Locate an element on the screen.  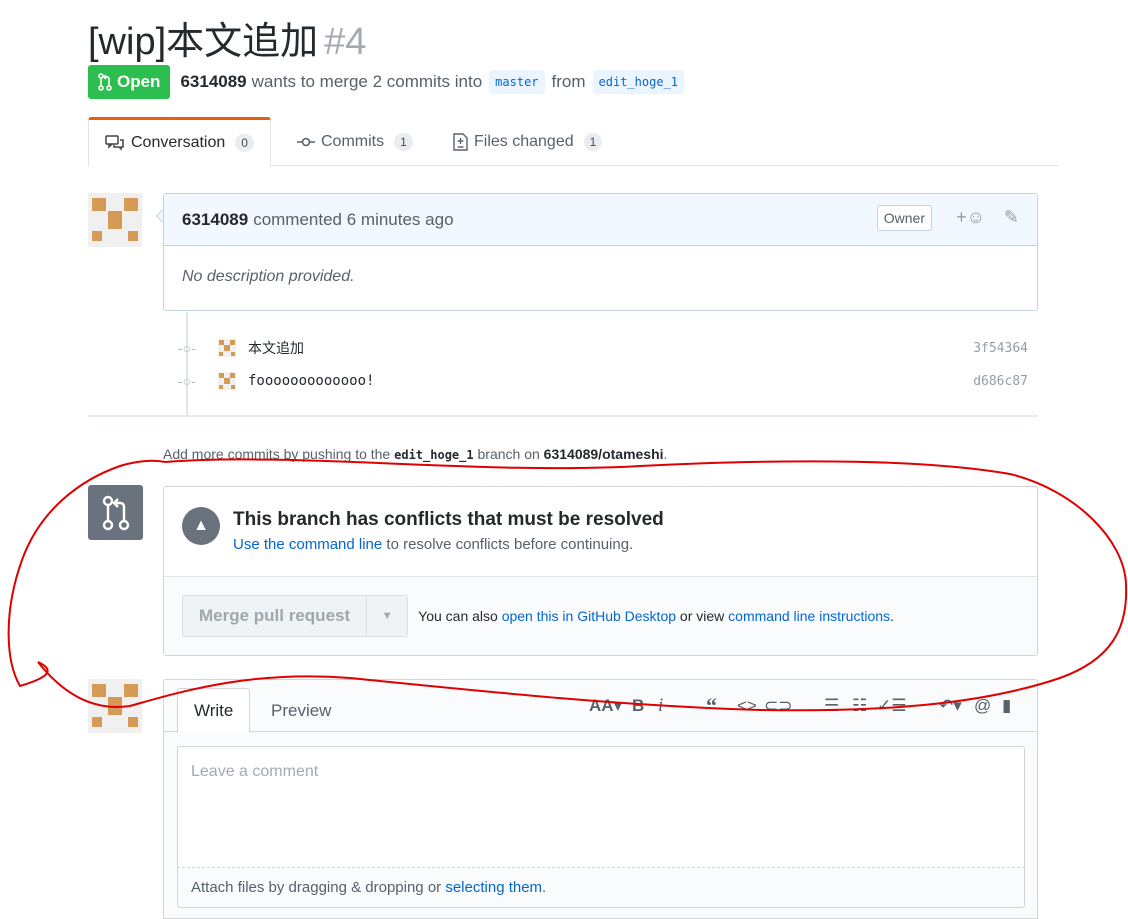
commit-sha: d686c87 is located at coordinates (1000, 381).